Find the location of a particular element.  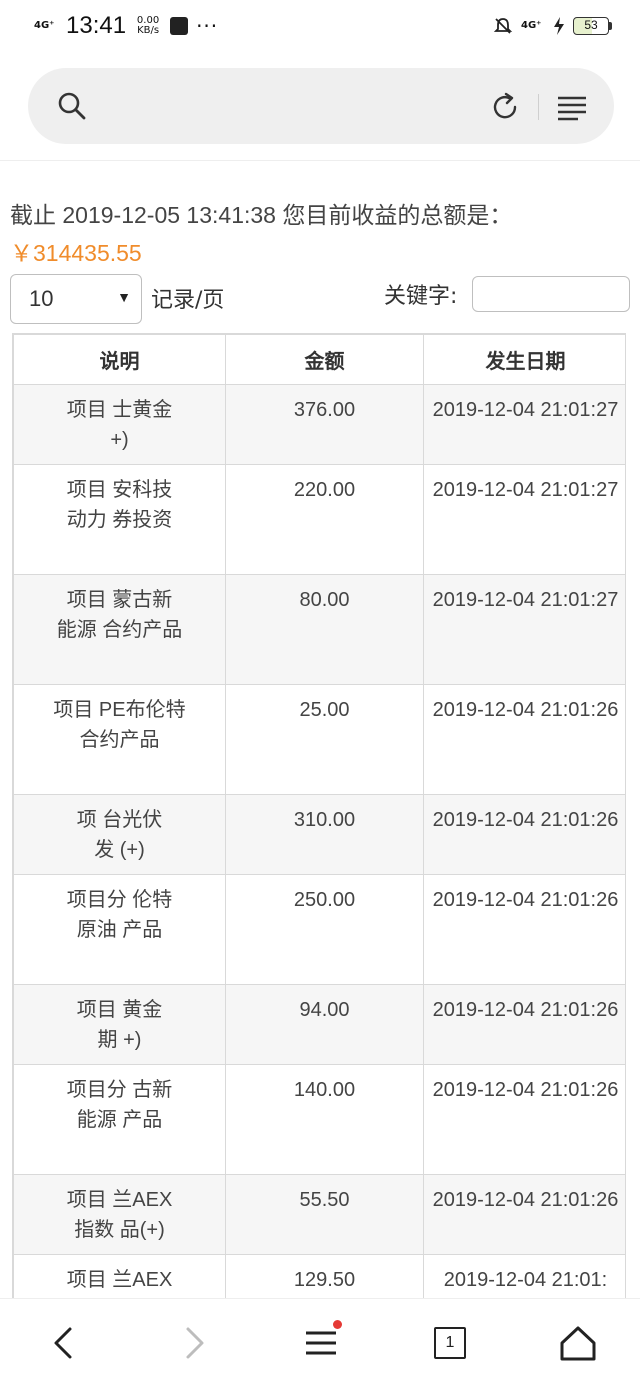

back-icon is located at coordinates (66, 1343).